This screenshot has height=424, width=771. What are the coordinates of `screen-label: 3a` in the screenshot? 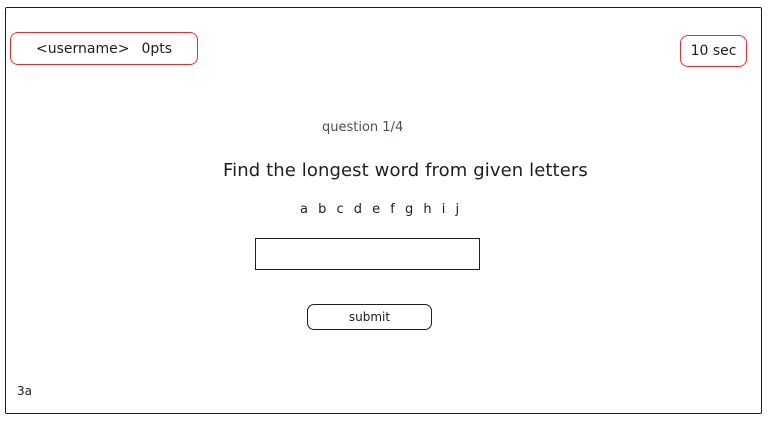 It's located at (24, 391).